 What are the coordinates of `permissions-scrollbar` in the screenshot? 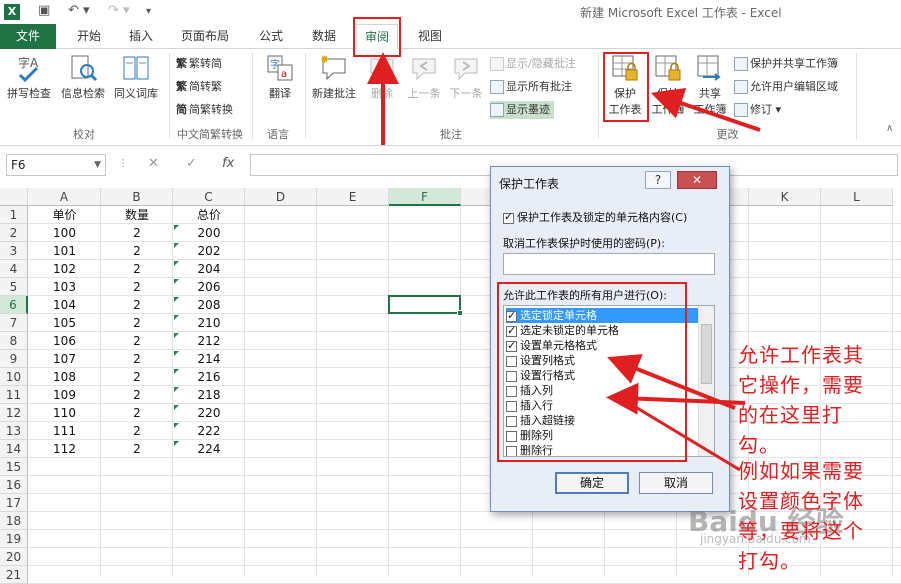 It's located at (706, 381).